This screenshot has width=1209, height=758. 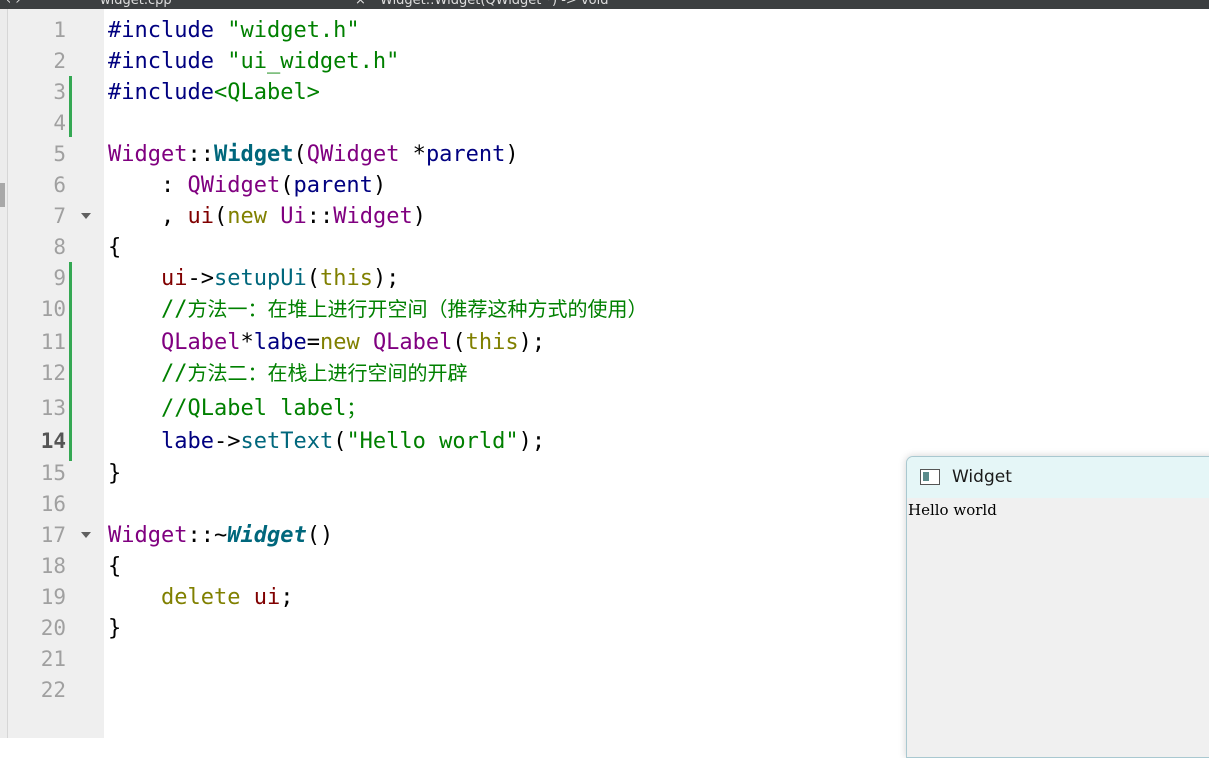 I want to click on editor-left-strip, so click(x=4, y=373).